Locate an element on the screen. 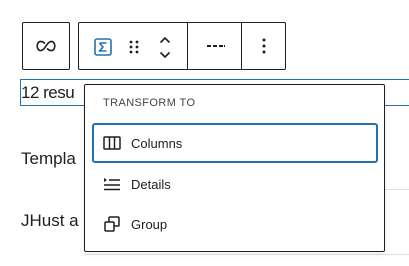  details-icon is located at coordinates (112, 184).